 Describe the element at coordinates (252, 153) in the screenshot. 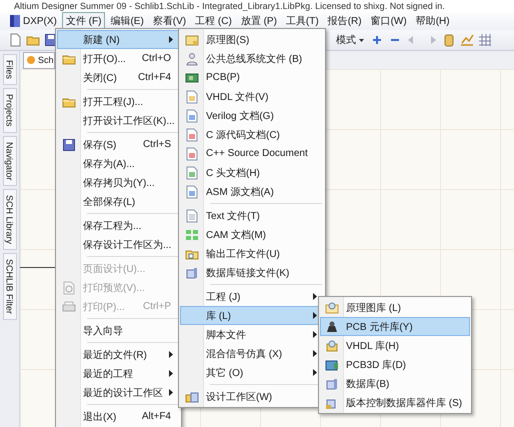

I see `menu-item: C++ Source Document` at that location.